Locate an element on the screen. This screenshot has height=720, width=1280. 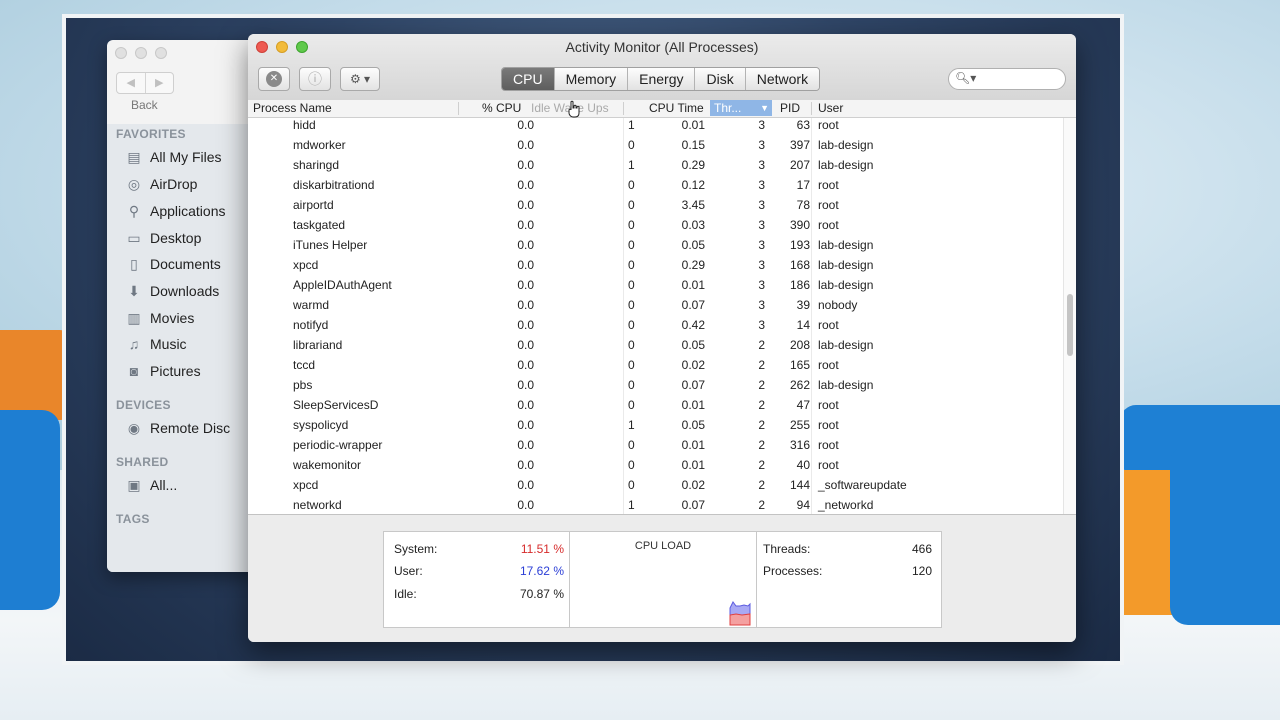
cell-name: taskgated is located at coordinates (319, 225).